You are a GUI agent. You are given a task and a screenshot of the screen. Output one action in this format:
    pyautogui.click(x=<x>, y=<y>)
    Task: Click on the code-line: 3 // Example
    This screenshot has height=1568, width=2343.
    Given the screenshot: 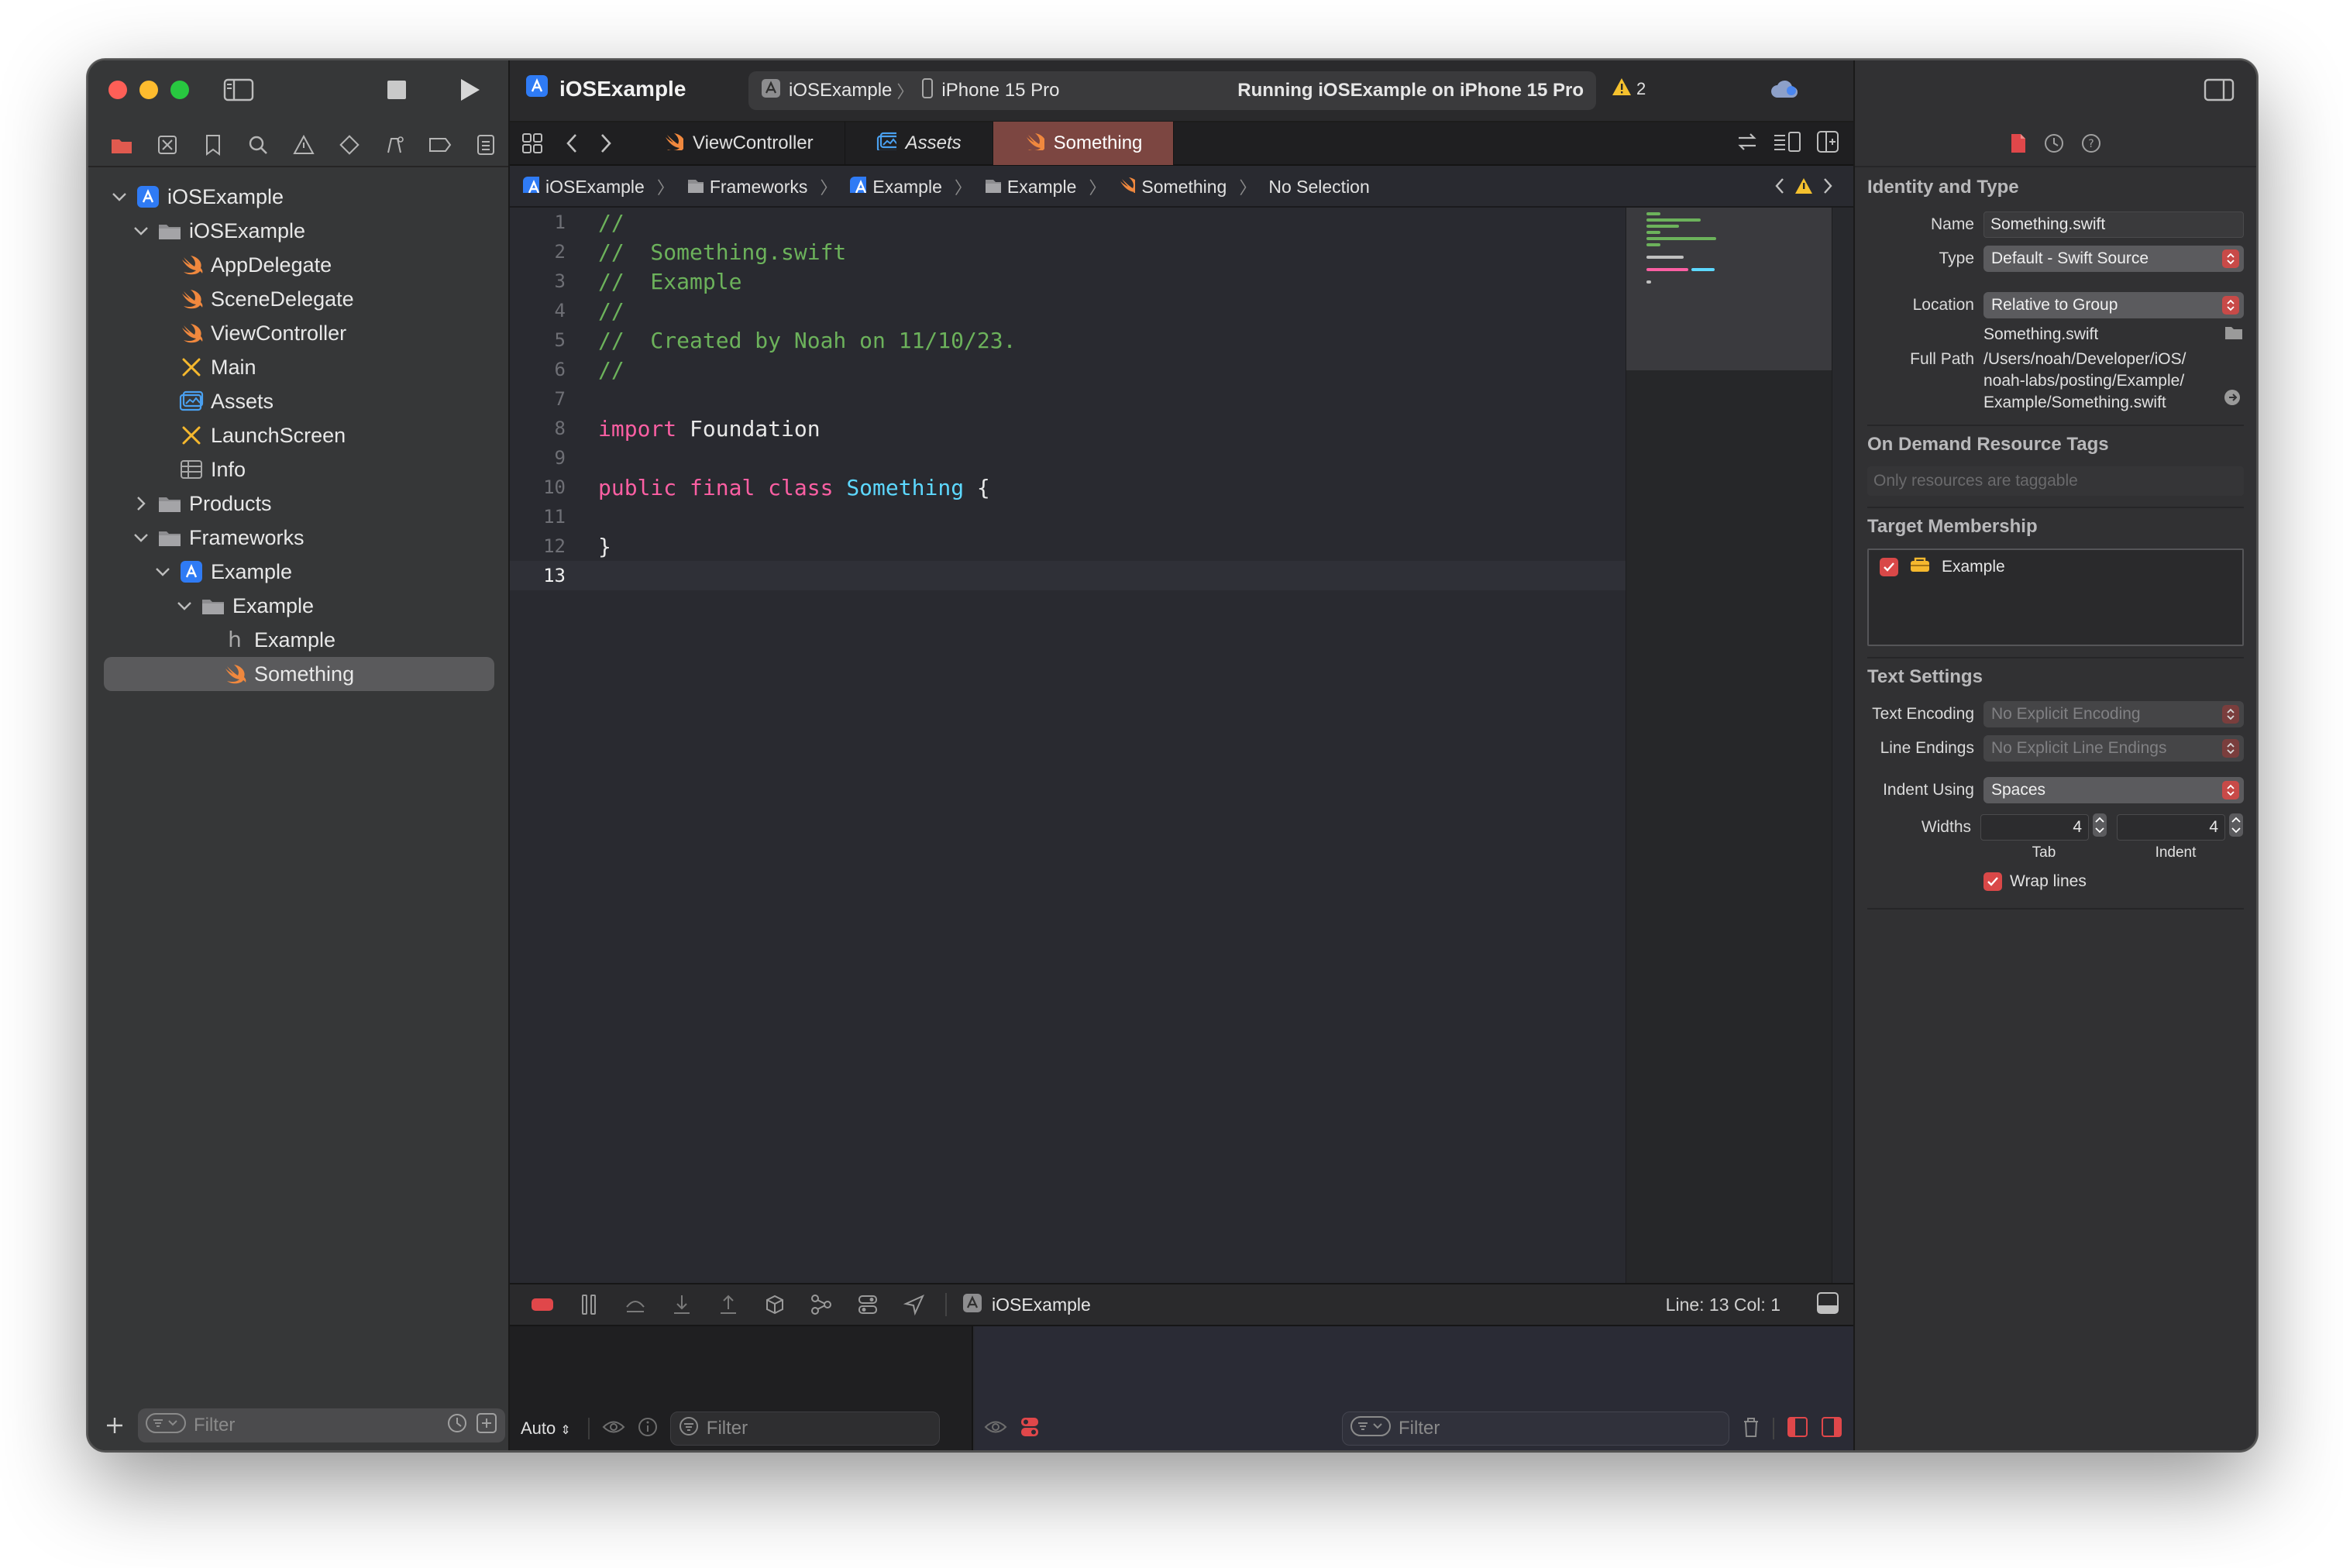 What is the action you would take?
    pyautogui.click(x=1068, y=281)
    